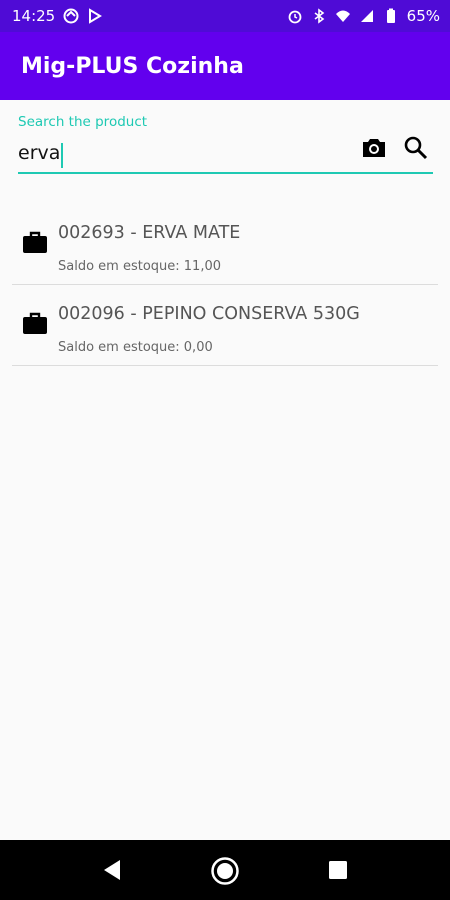 The height and width of the screenshot is (900, 450). Describe the element at coordinates (96, 16) in the screenshot. I see `play-store-icon` at that location.